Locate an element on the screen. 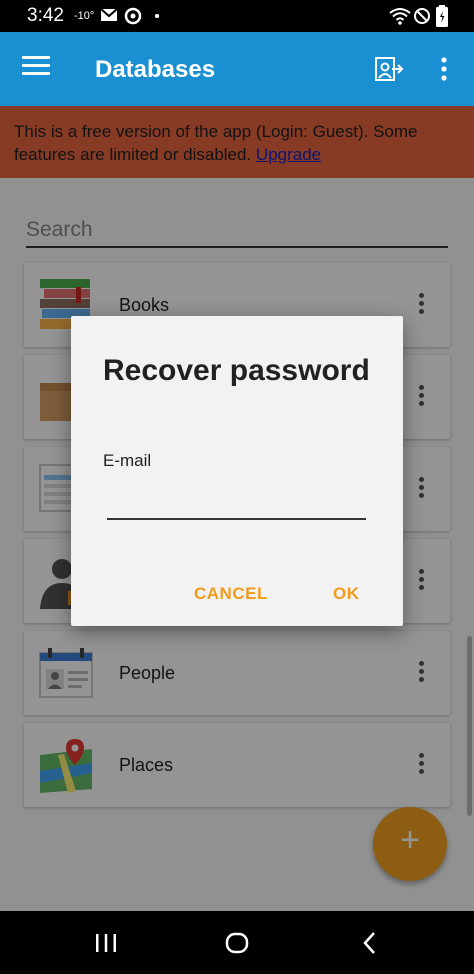  do-not-disturb-icon is located at coordinates (422, 16).